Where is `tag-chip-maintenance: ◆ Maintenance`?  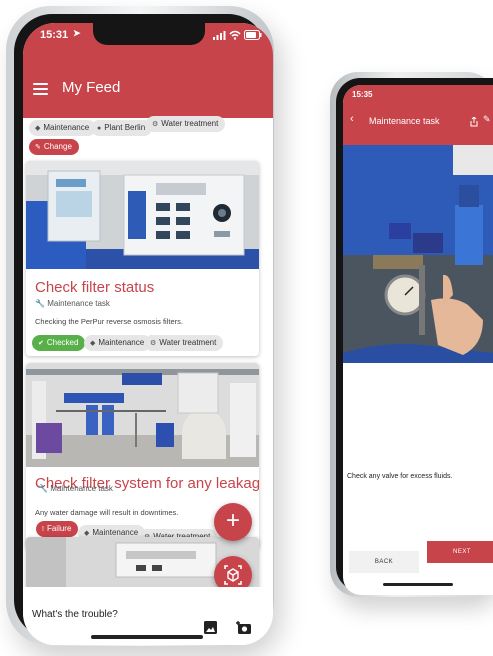 tag-chip-maintenance: ◆ Maintenance is located at coordinates (118, 343).